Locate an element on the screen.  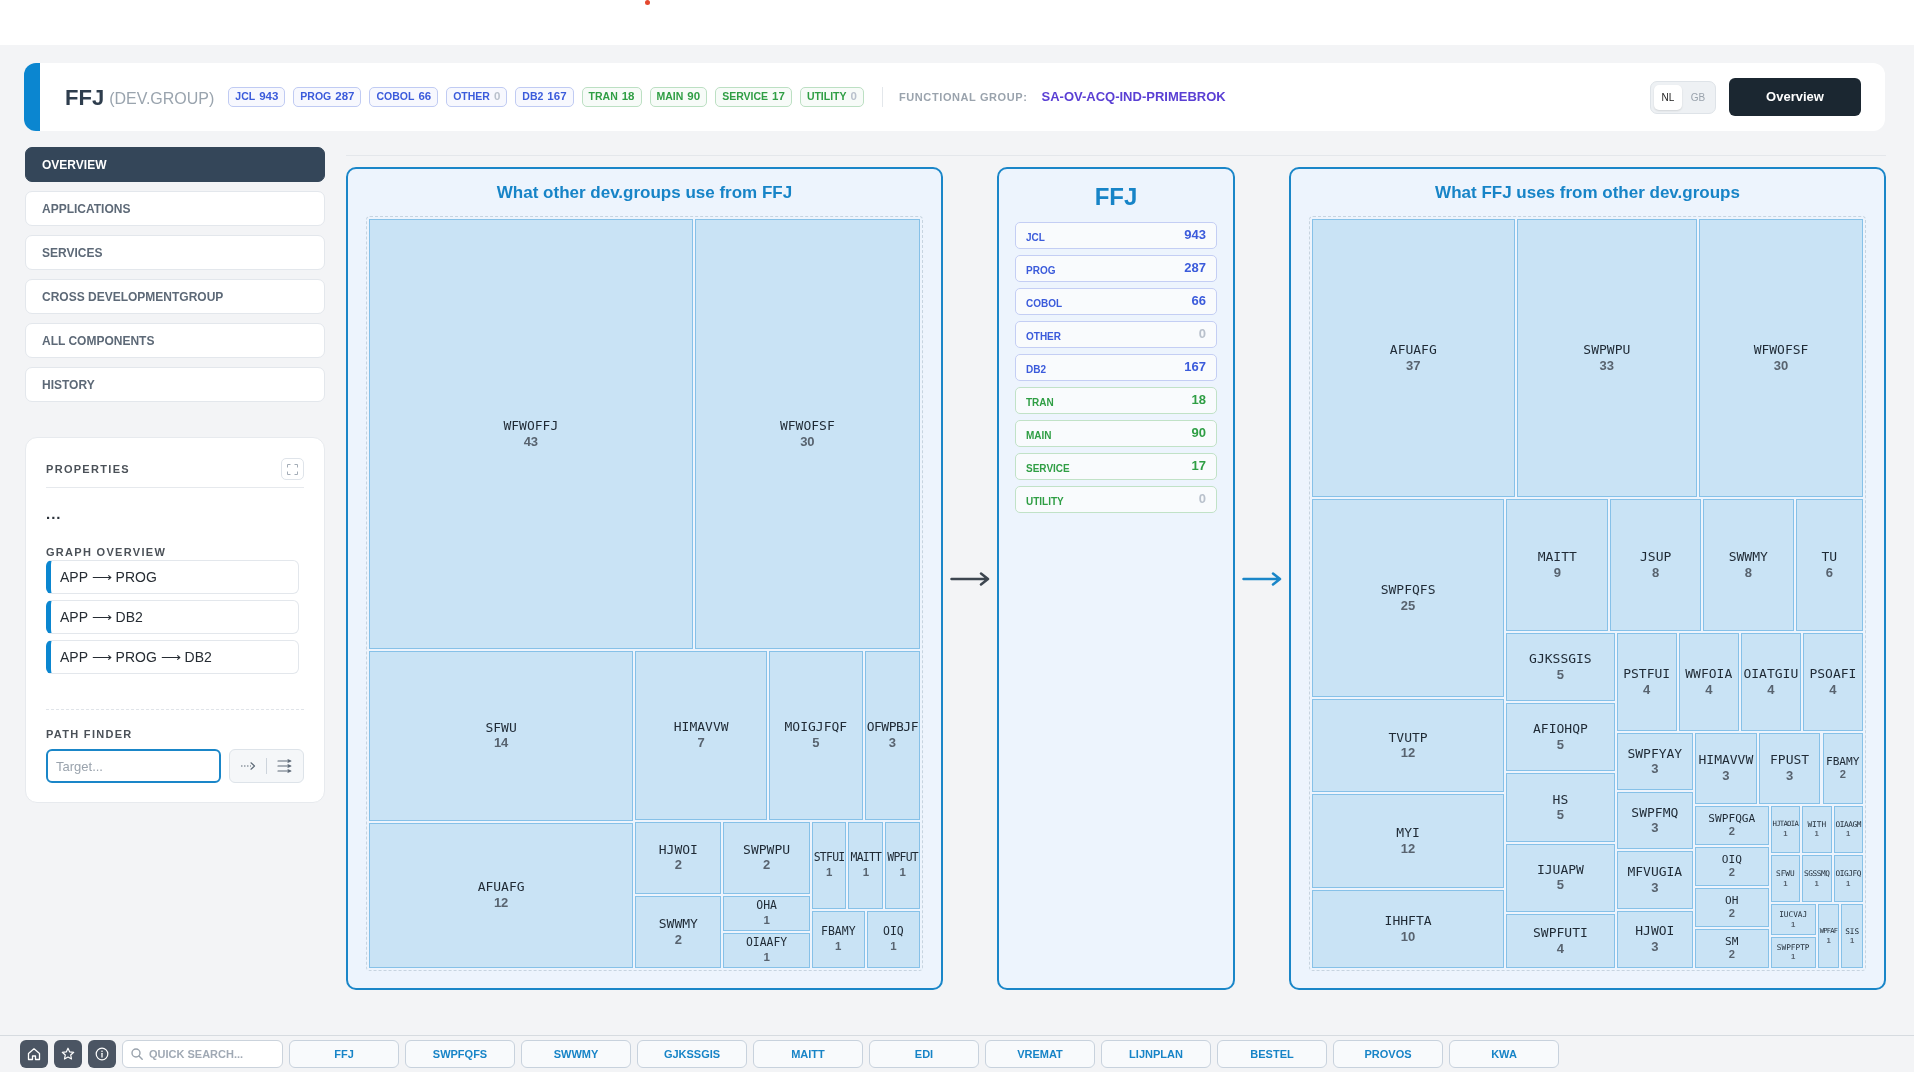
graph-path-item: APP ⟶ PROG is located at coordinates (172, 577).